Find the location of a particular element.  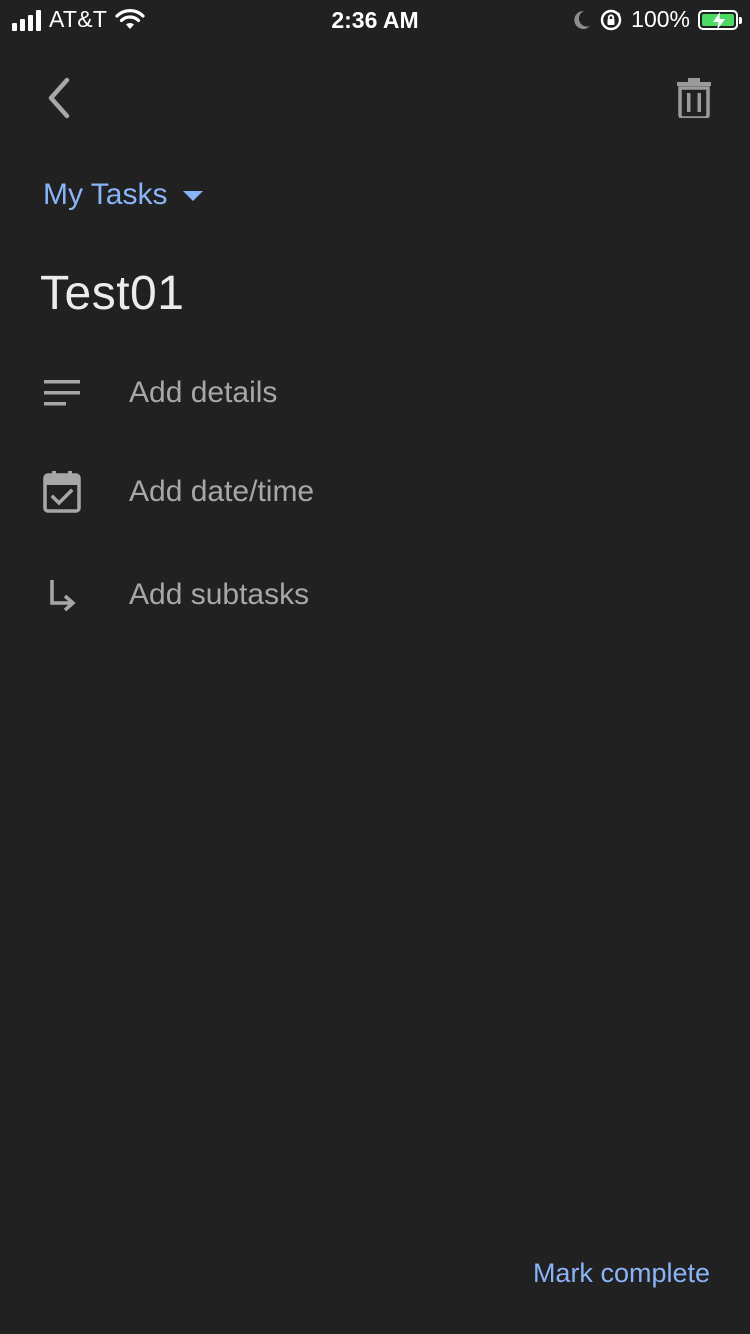

list-selector-dropdown: My Tasks is located at coordinates (123, 195).